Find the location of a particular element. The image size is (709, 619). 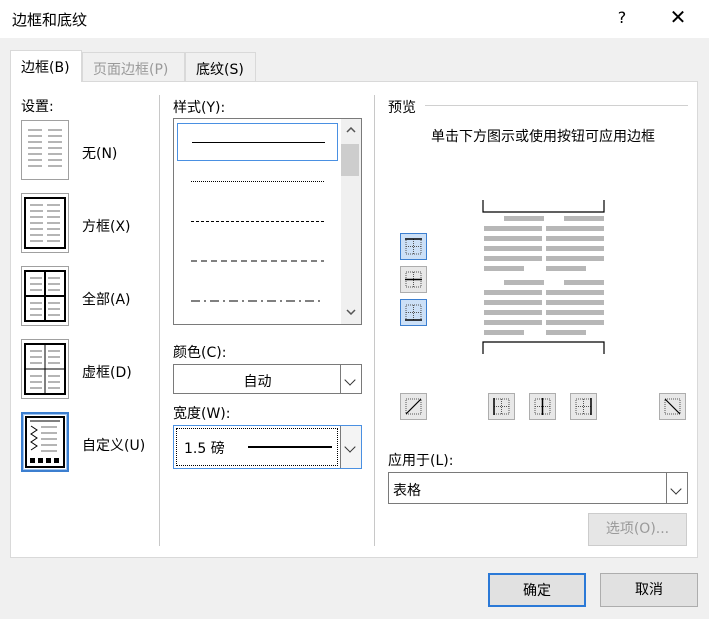

border-bottom-button is located at coordinates (413, 312).